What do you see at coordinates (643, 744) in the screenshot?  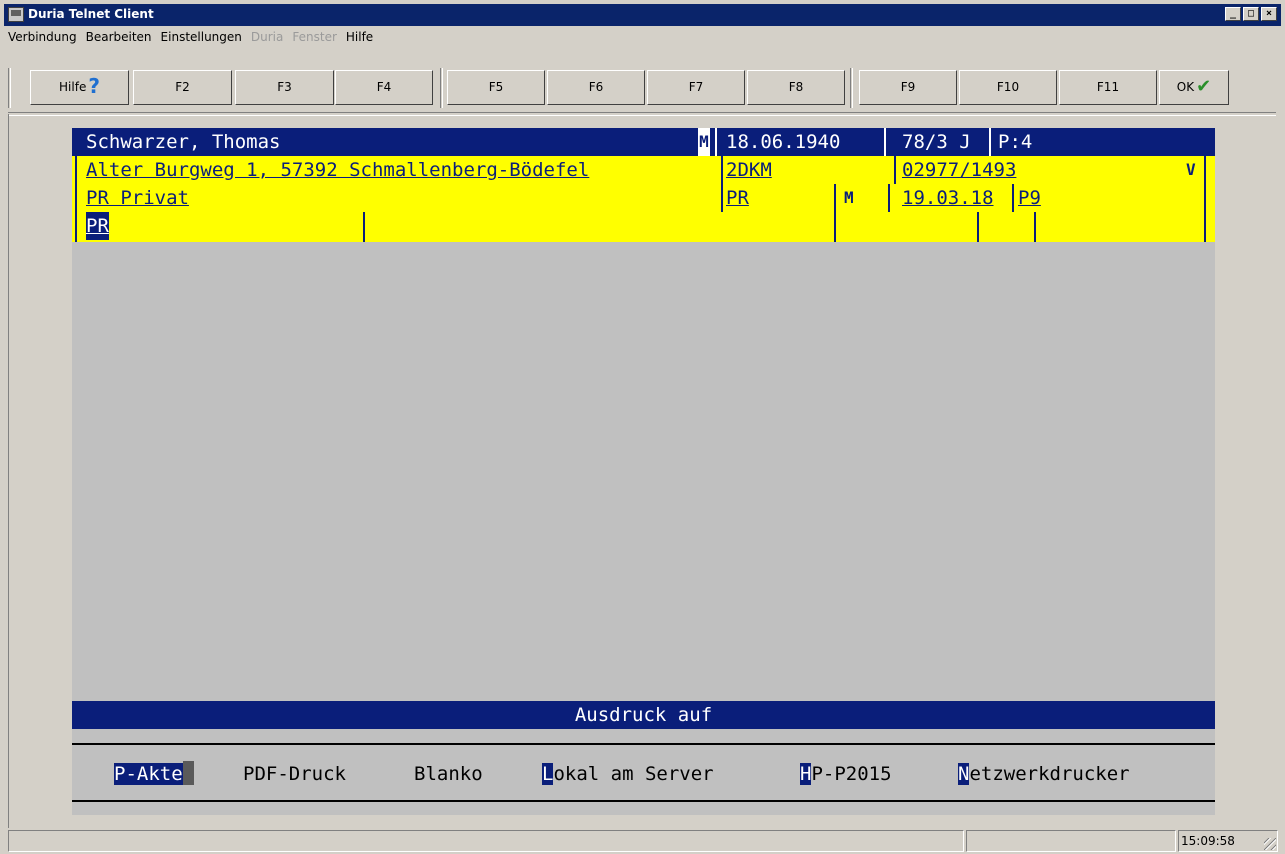 I see `divider-top` at bounding box center [643, 744].